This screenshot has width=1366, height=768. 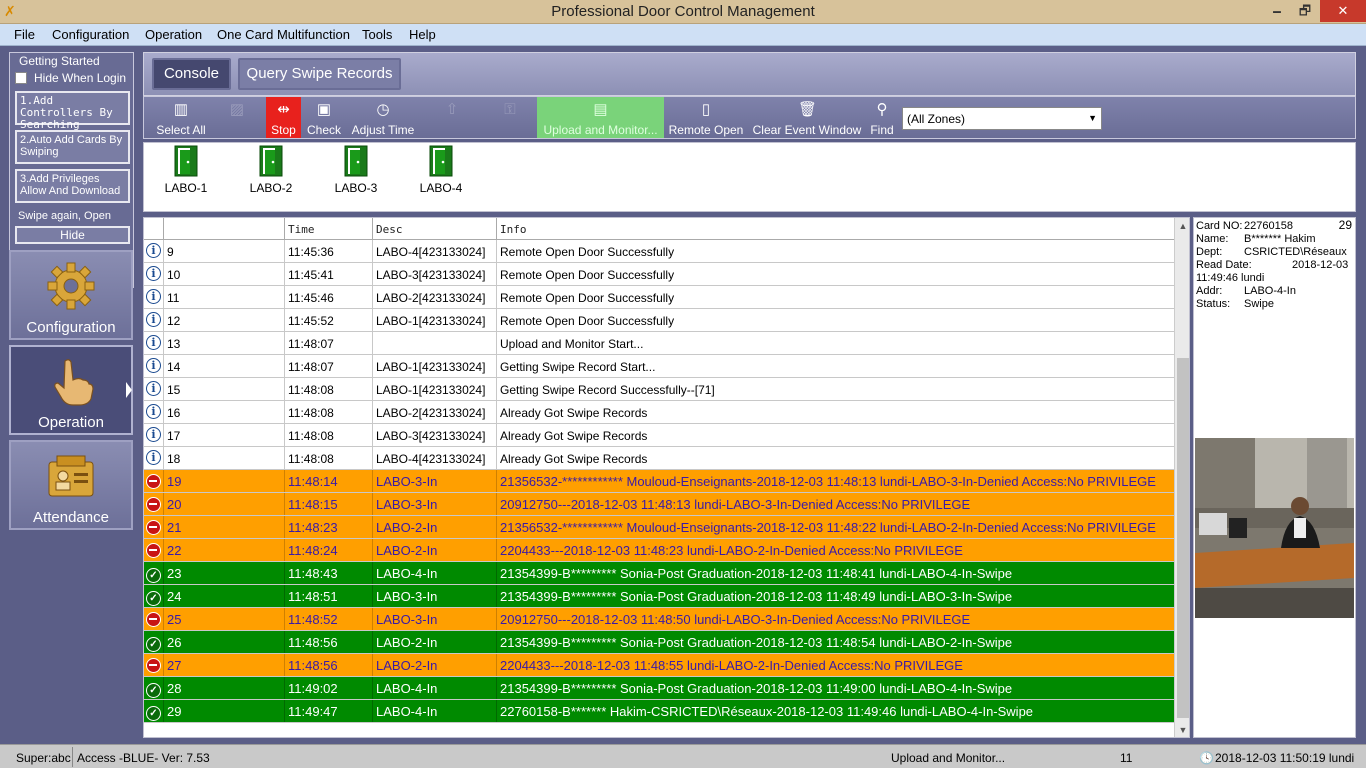 I want to click on row-desc: LABO-4-In, so click(x=435, y=711).